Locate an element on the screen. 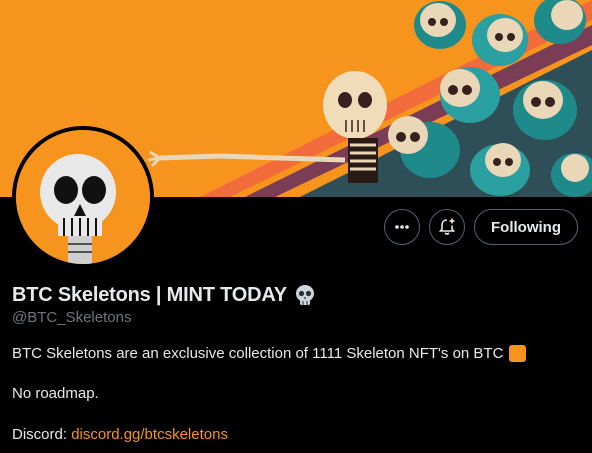  profile-name-row: BTC Skeletons | MINT TODAY is located at coordinates (164, 295).